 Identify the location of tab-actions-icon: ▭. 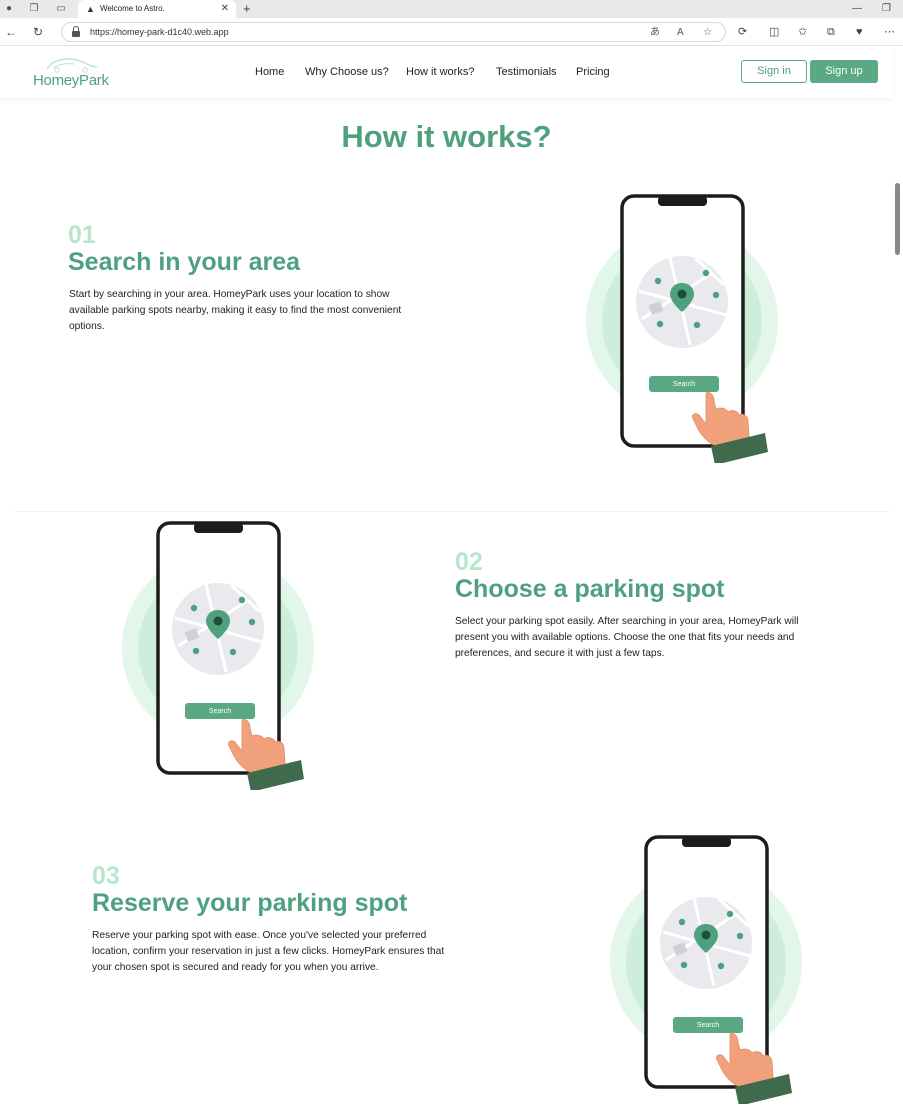
(61, 9).